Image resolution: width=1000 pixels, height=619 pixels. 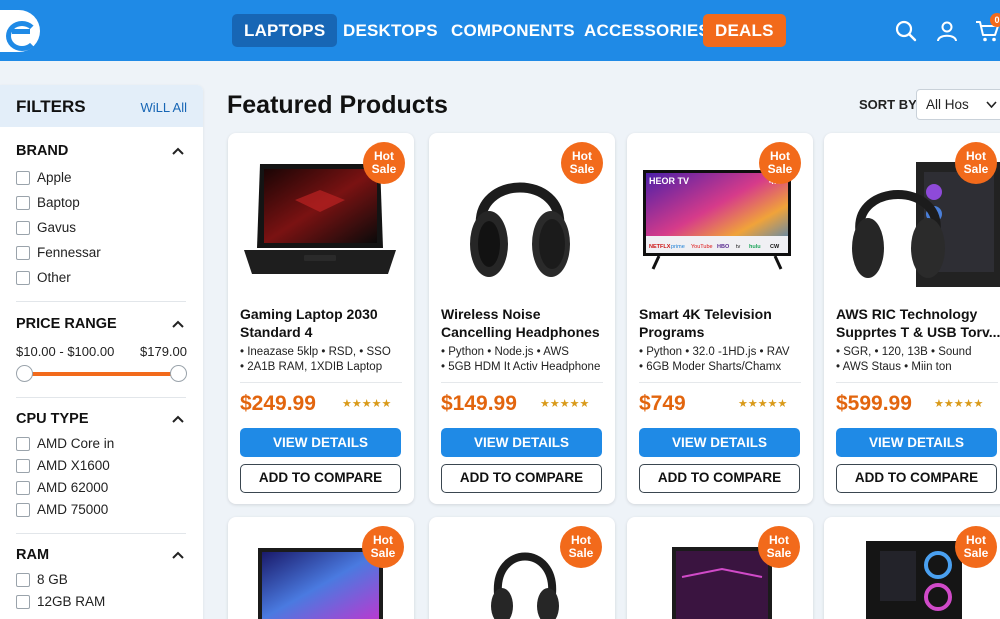 I want to click on brand-checkbox-apple, so click(x=23, y=178).